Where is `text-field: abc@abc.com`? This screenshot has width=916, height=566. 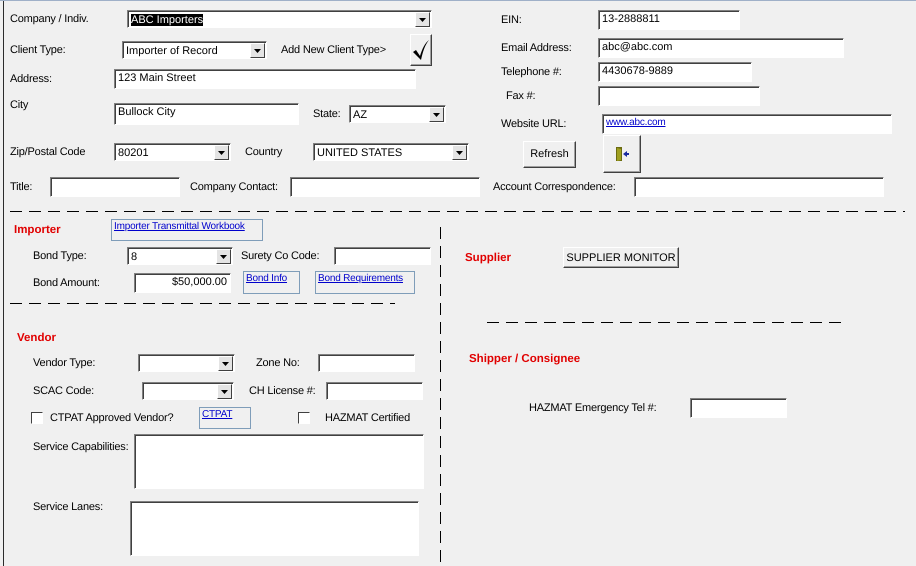
text-field: abc@abc.com is located at coordinates (721, 48).